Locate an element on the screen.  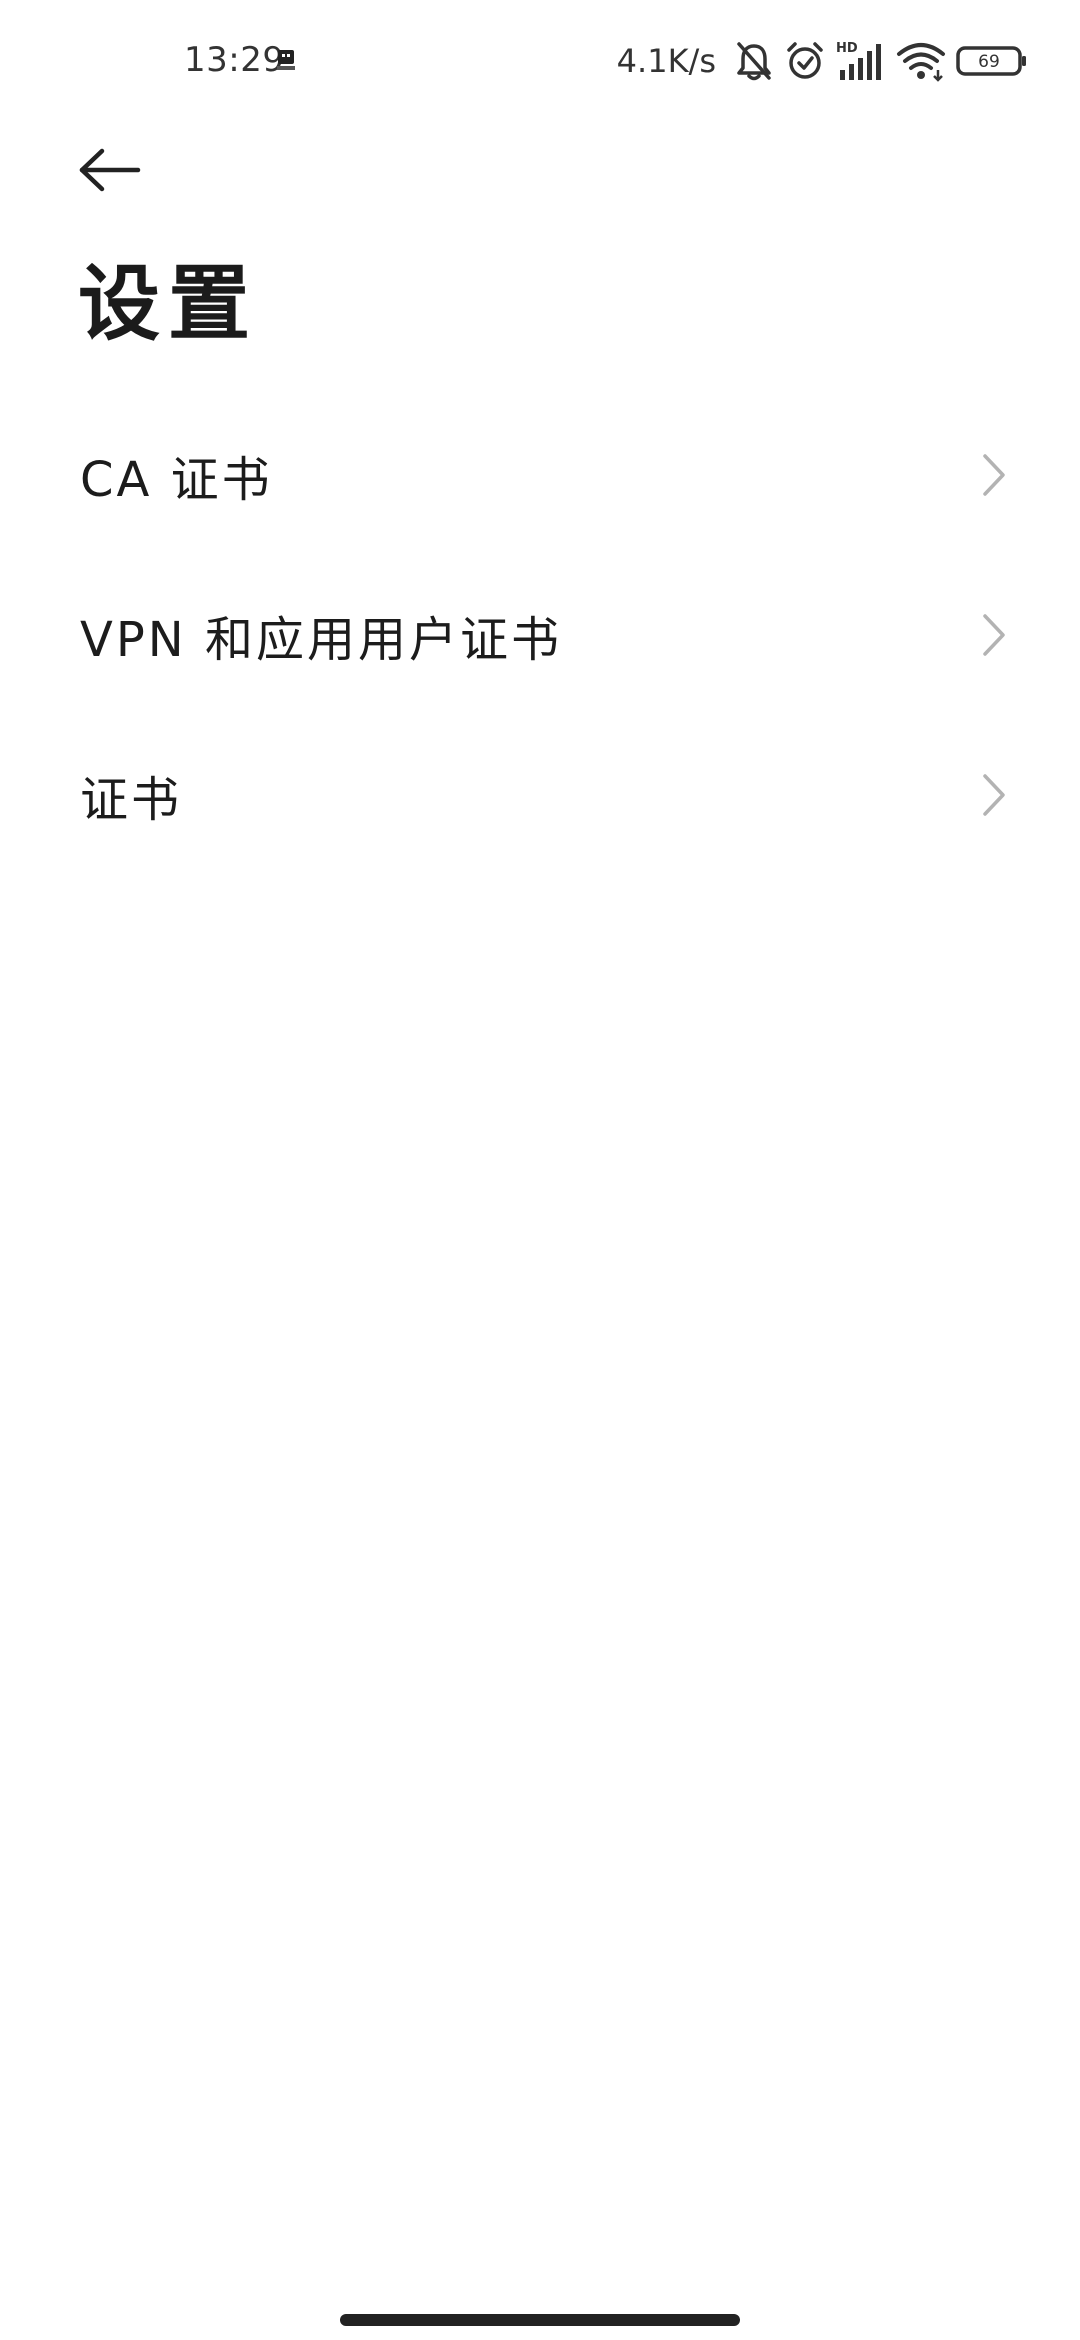
network-speed: 4.1K/s is located at coordinates (666, 61).